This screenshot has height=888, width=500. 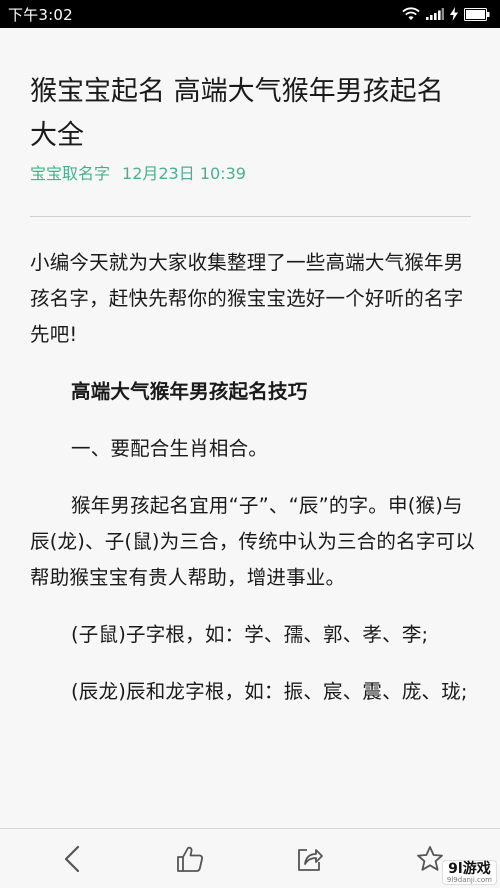 What do you see at coordinates (170, 448) in the screenshot?
I see `article-paragraph: 一、要配合生肖相合。` at bounding box center [170, 448].